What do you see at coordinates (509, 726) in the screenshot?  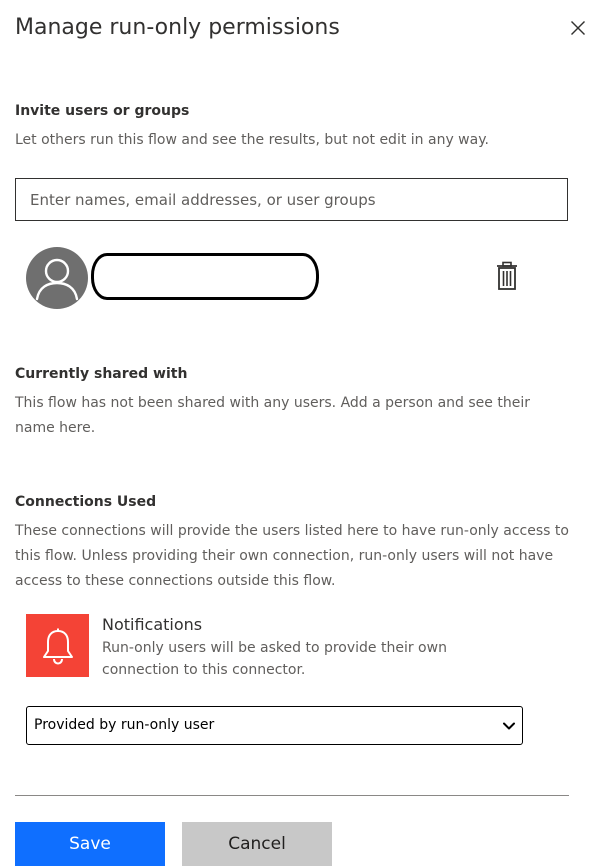 I see `chevron-down-icon` at bounding box center [509, 726].